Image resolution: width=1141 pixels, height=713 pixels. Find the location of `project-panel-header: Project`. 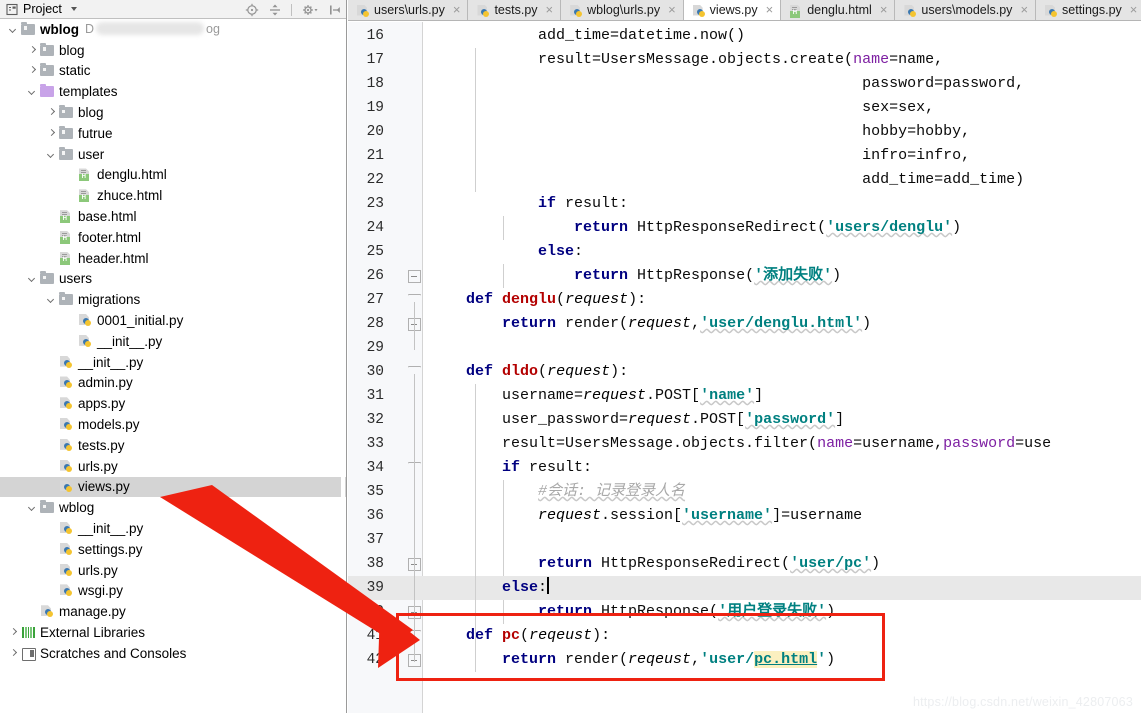

project-panel-header: Project is located at coordinates (38, 9).